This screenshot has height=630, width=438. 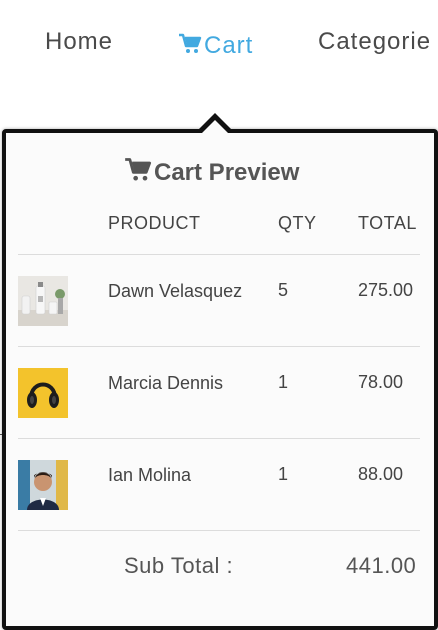 What do you see at coordinates (219, 484) in the screenshot?
I see `cart-item-row: Ian Molina 1 88.00` at bounding box center [219, 484].